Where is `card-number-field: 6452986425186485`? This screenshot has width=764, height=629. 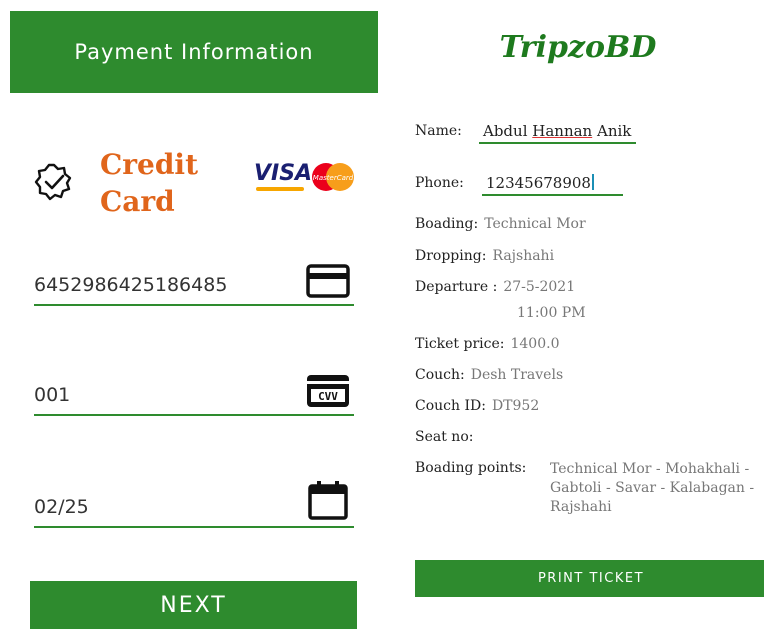 card-number-field: 6452986425186485 is located at coordinates (194, 285).